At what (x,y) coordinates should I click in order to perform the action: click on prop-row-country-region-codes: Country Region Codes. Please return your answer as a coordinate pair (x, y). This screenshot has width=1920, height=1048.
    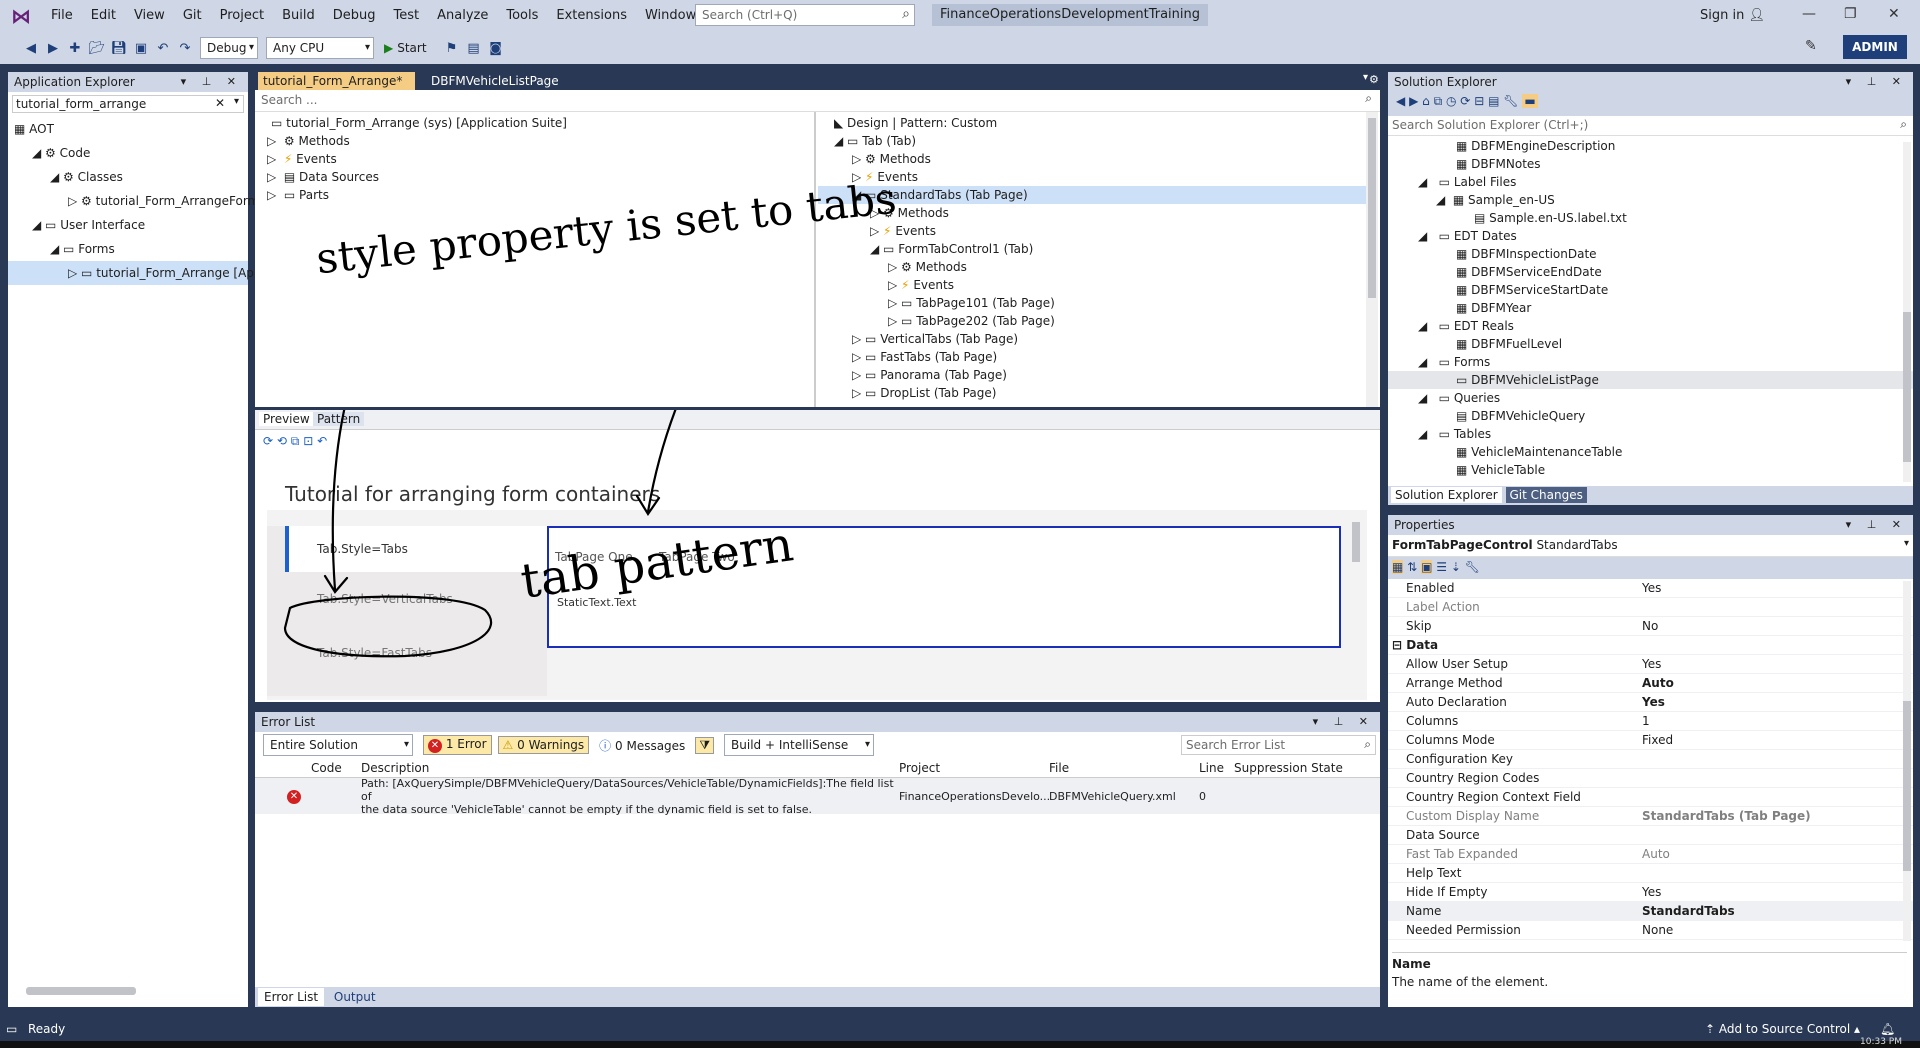
    Looking at the image, I should click on (1650, 778).